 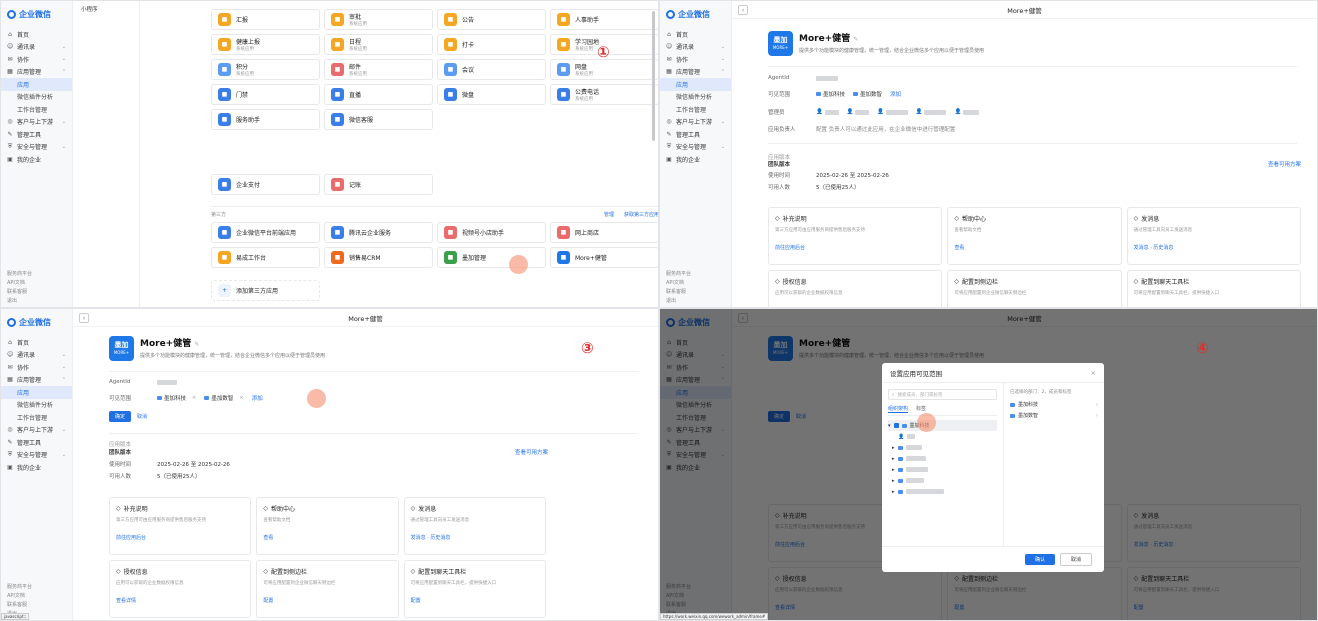 What do you see at coordinates (265, 257) in the screenshot?
I see `app-tile: ■ 易成工作台` at bounding box center [265, 257].